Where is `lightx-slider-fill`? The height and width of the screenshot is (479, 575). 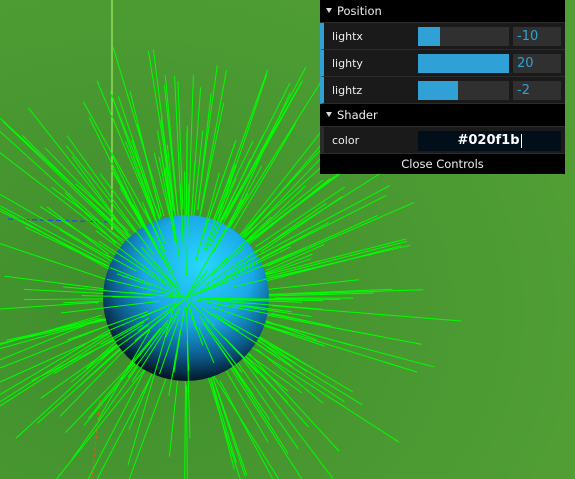
lightx-slider-fill is located at coordinates (429, 36).